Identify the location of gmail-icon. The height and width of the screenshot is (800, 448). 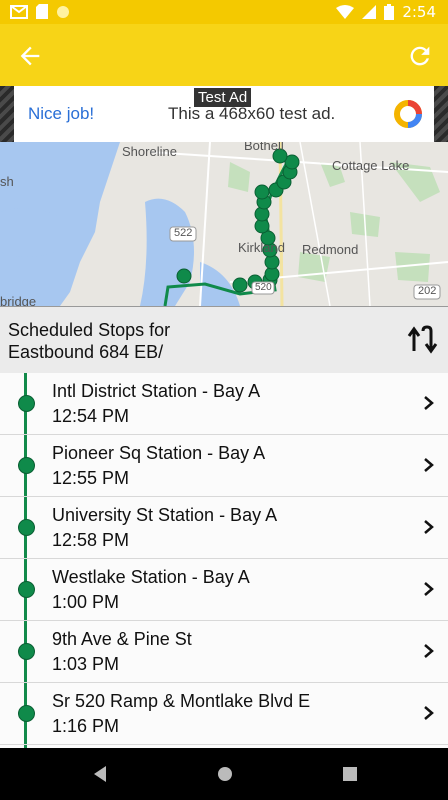
(19, 11).